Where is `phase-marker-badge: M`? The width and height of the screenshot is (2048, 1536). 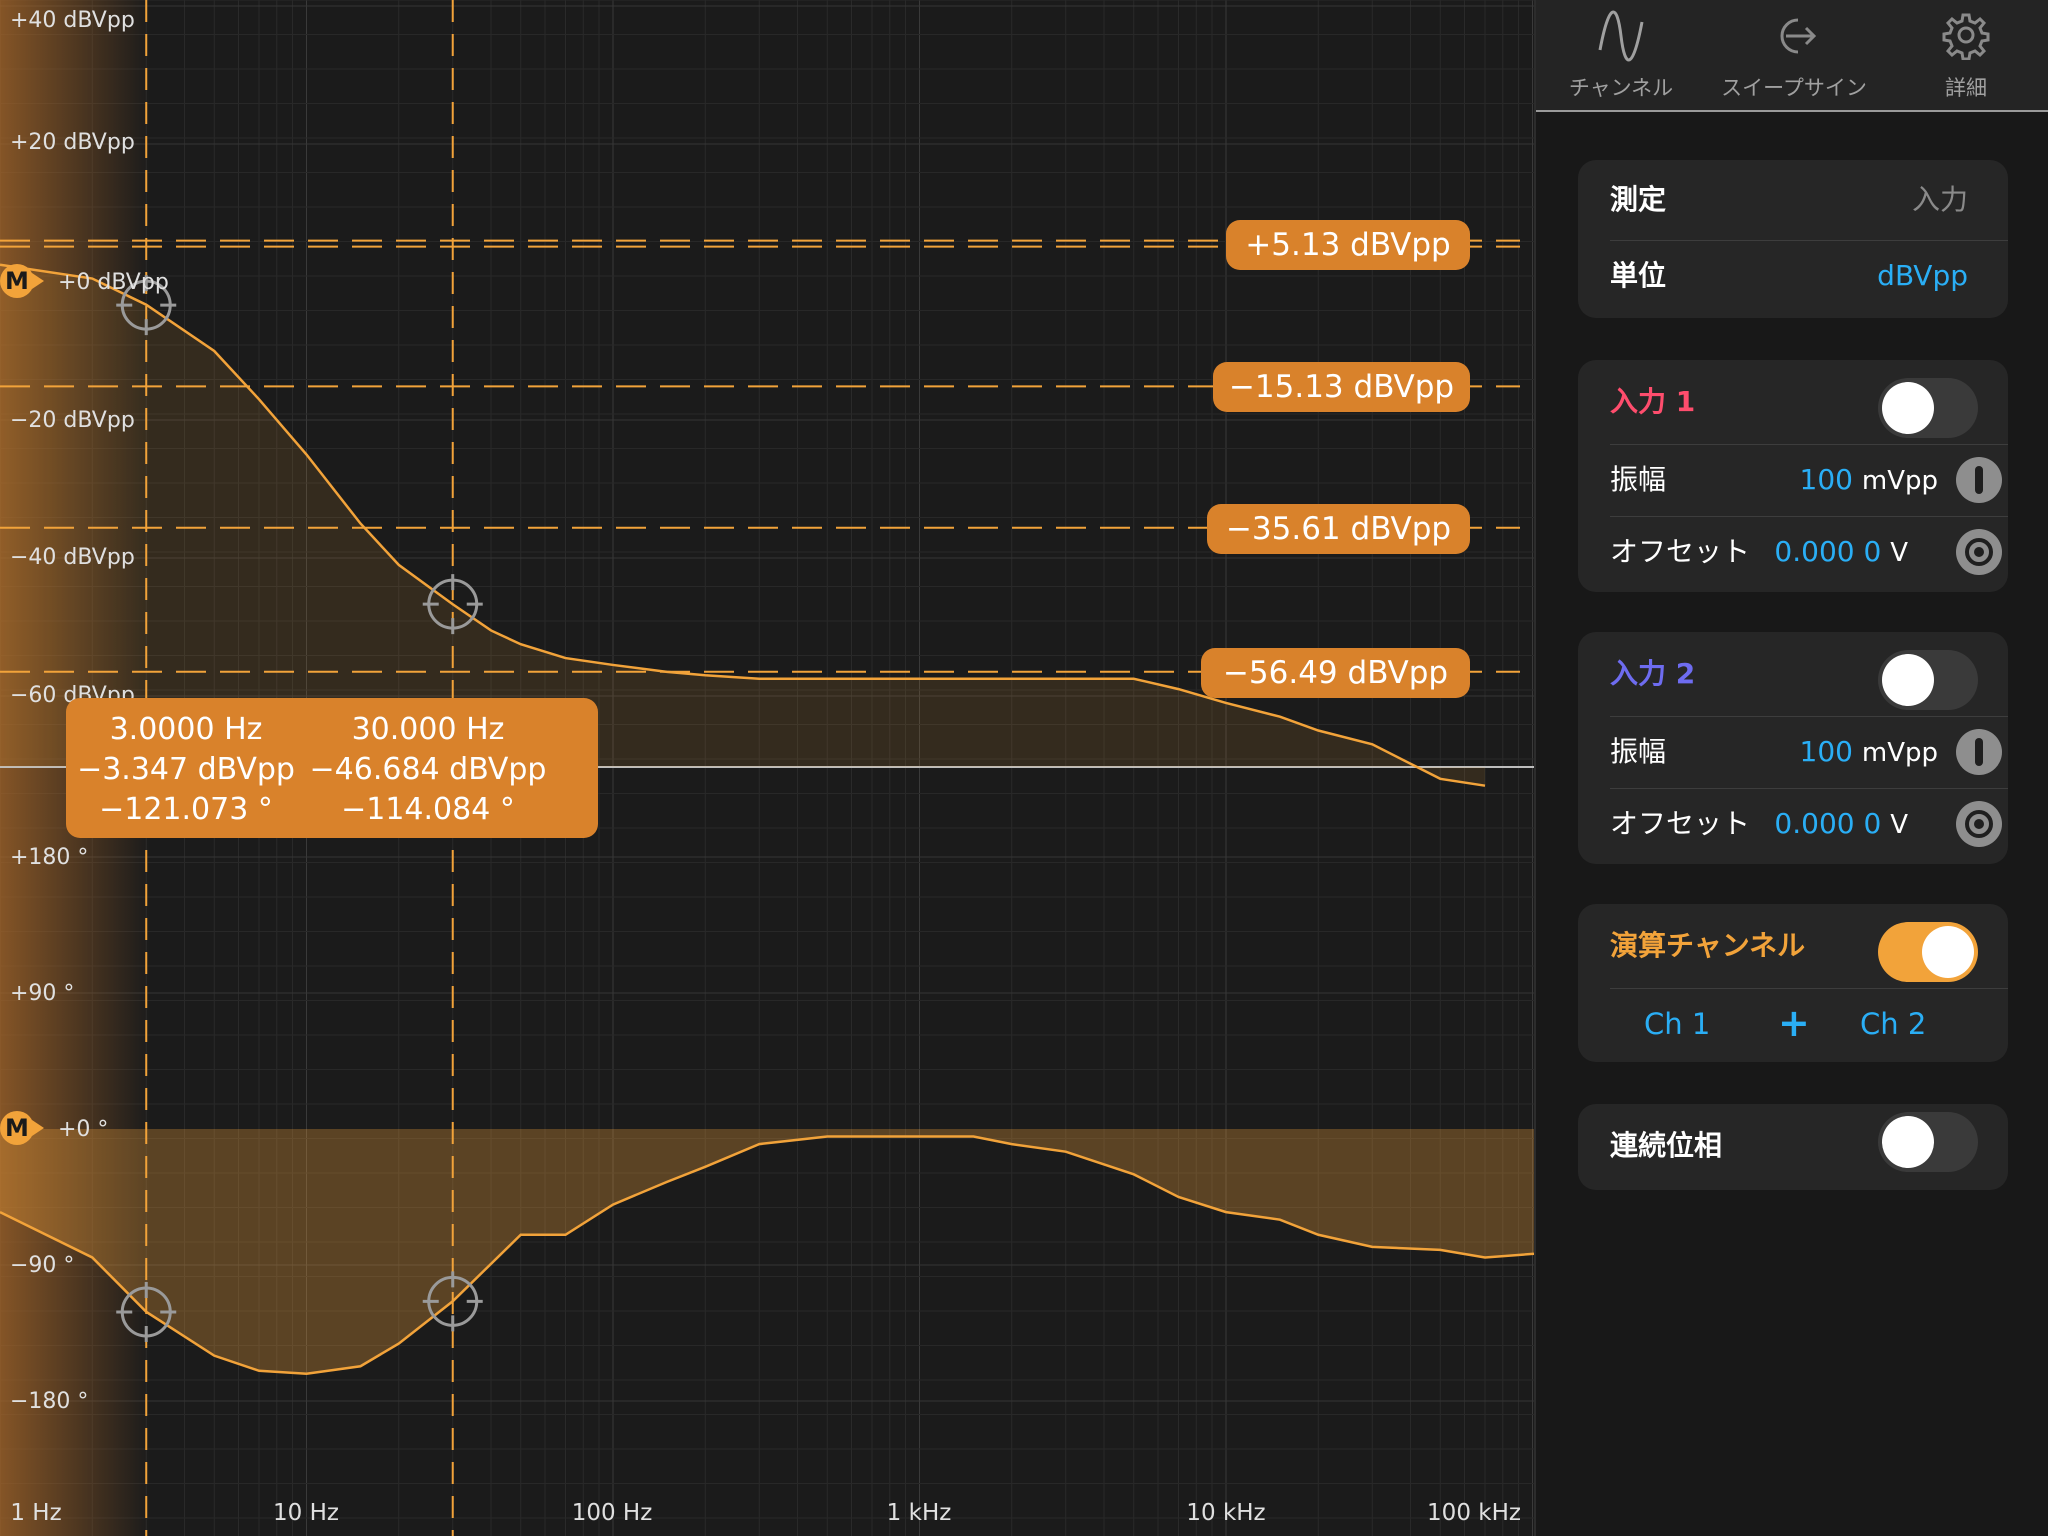 phase-marker-badge: M is located at coordinates (22, 1128).